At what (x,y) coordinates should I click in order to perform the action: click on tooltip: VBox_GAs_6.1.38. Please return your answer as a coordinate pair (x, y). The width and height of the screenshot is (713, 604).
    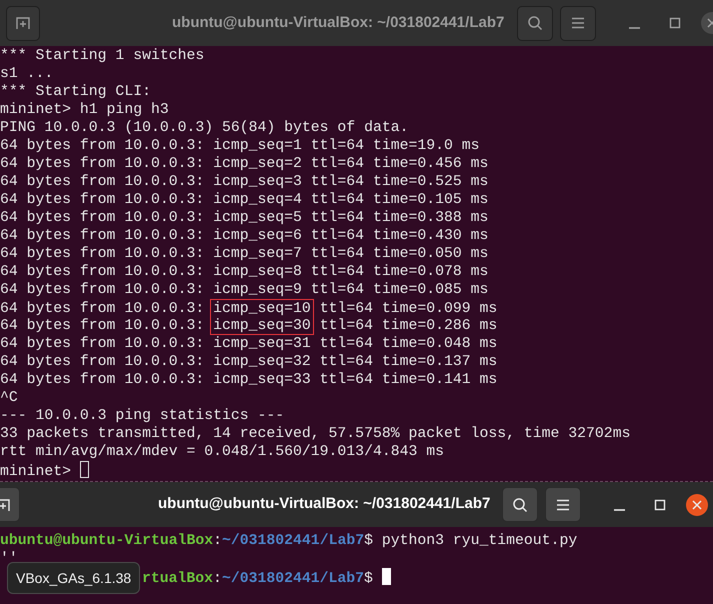
    Looking at the image, I should click on (73, 578).